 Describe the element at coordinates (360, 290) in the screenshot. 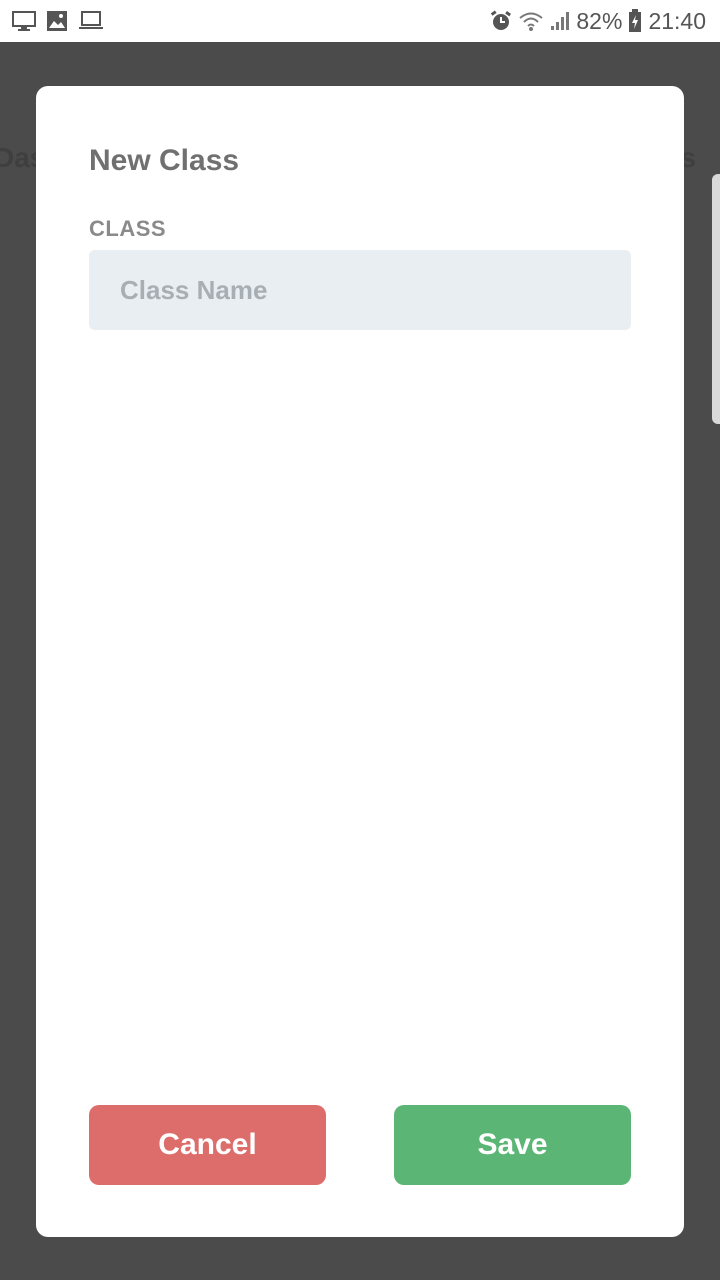

I see `class-name-input` at that location.